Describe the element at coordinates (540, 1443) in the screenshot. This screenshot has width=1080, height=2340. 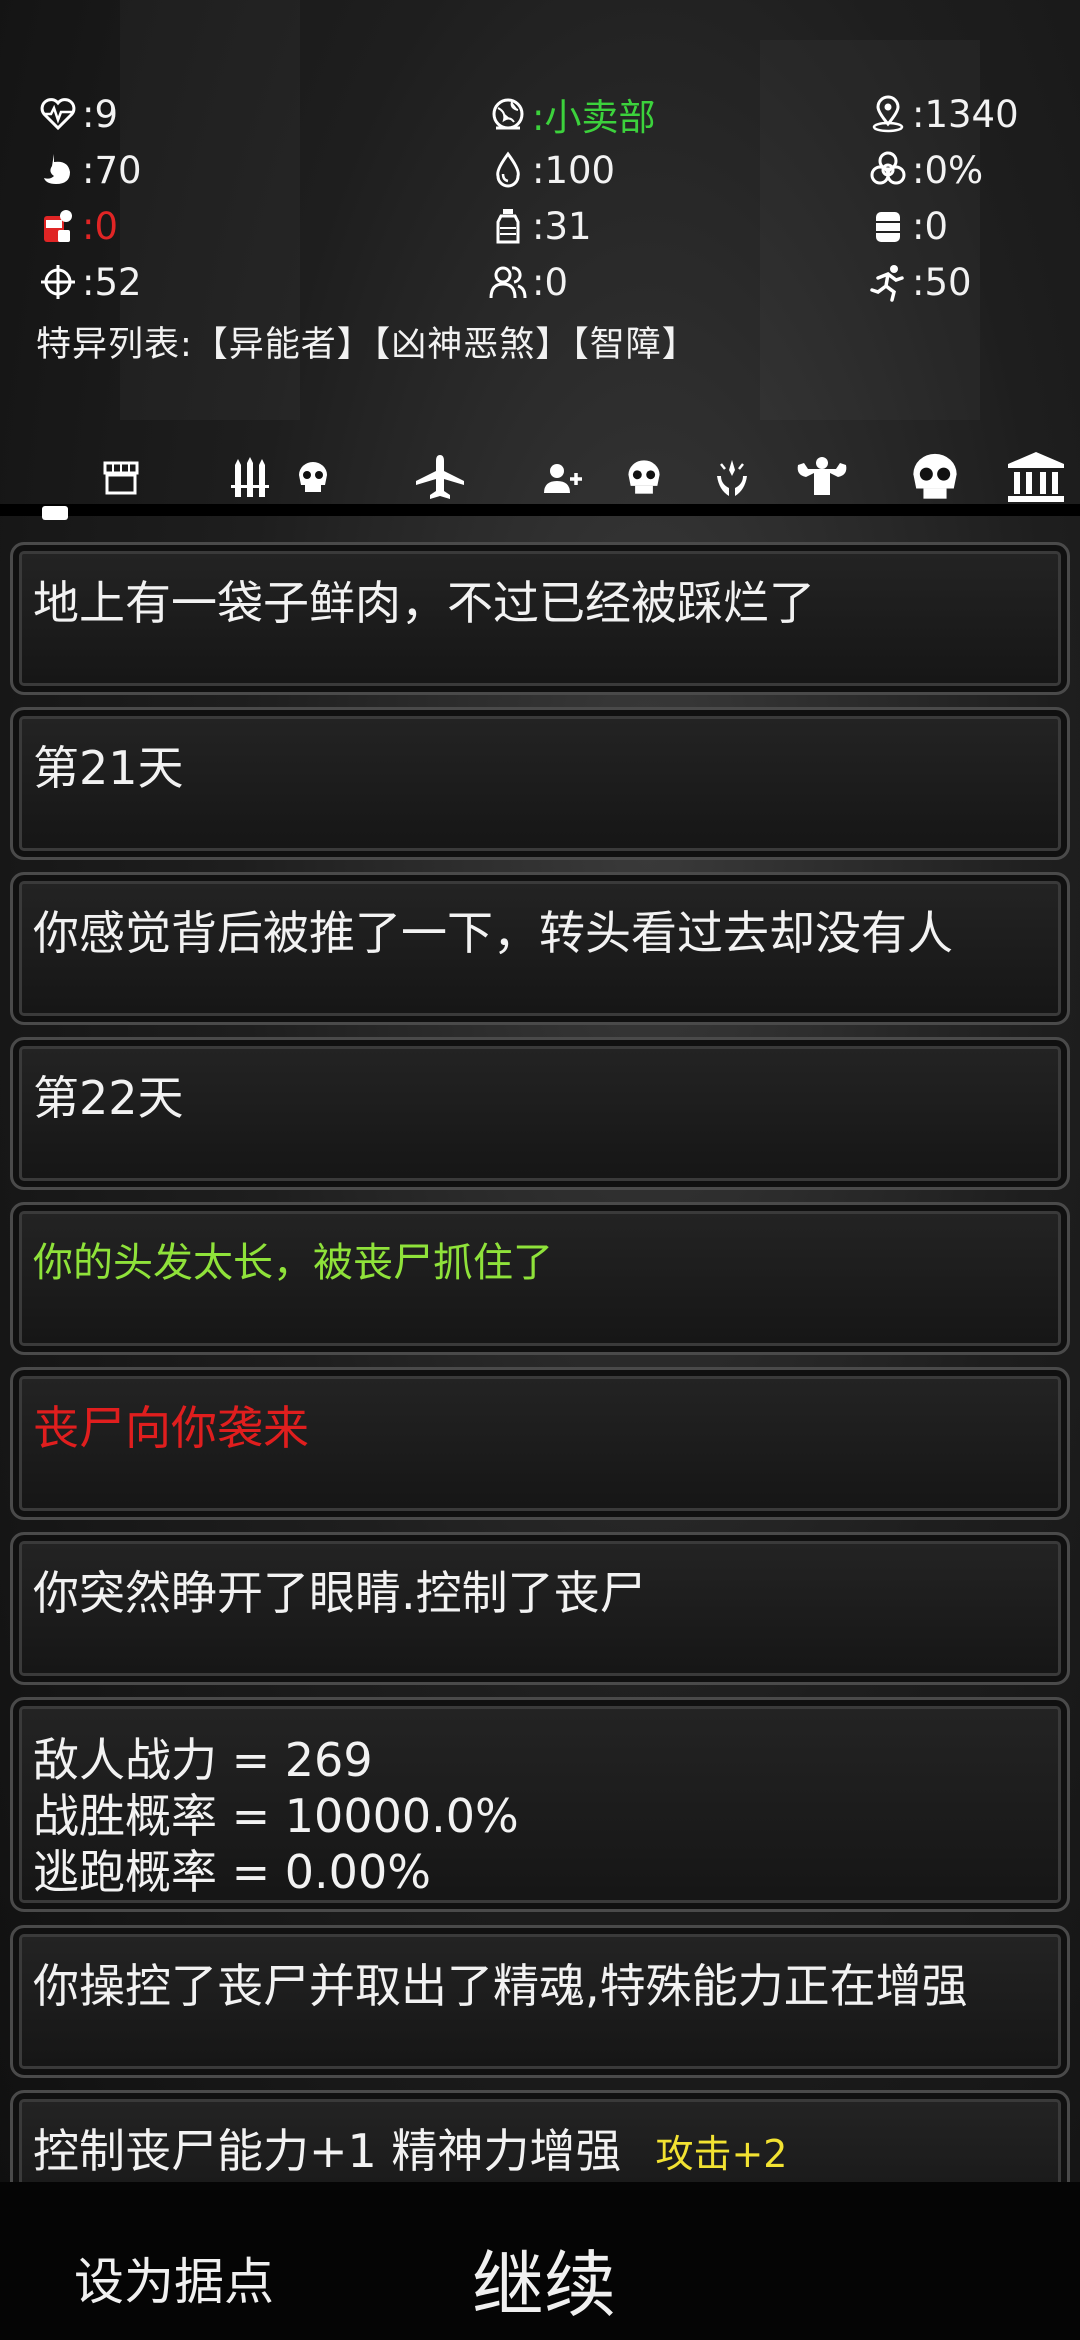
I see `log-entry: 丧尸向你袭来` at that location.